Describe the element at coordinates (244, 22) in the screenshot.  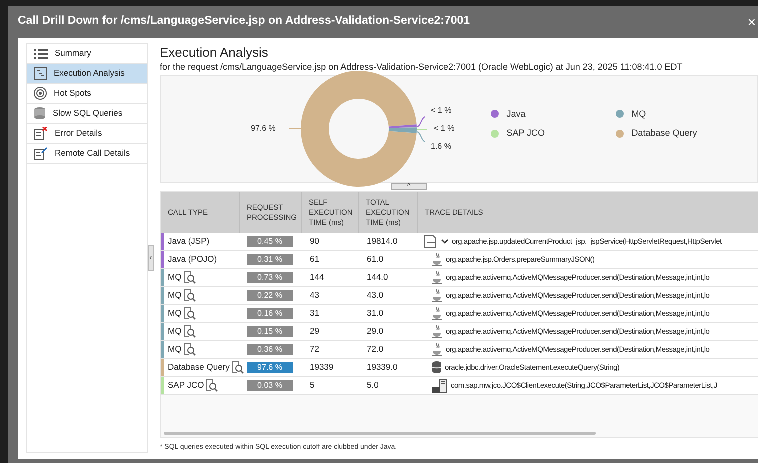
I see `window-title: Call Drill Down for /cms/LanguageService.jsp on Address-Validation-Service2:7001` at that location.